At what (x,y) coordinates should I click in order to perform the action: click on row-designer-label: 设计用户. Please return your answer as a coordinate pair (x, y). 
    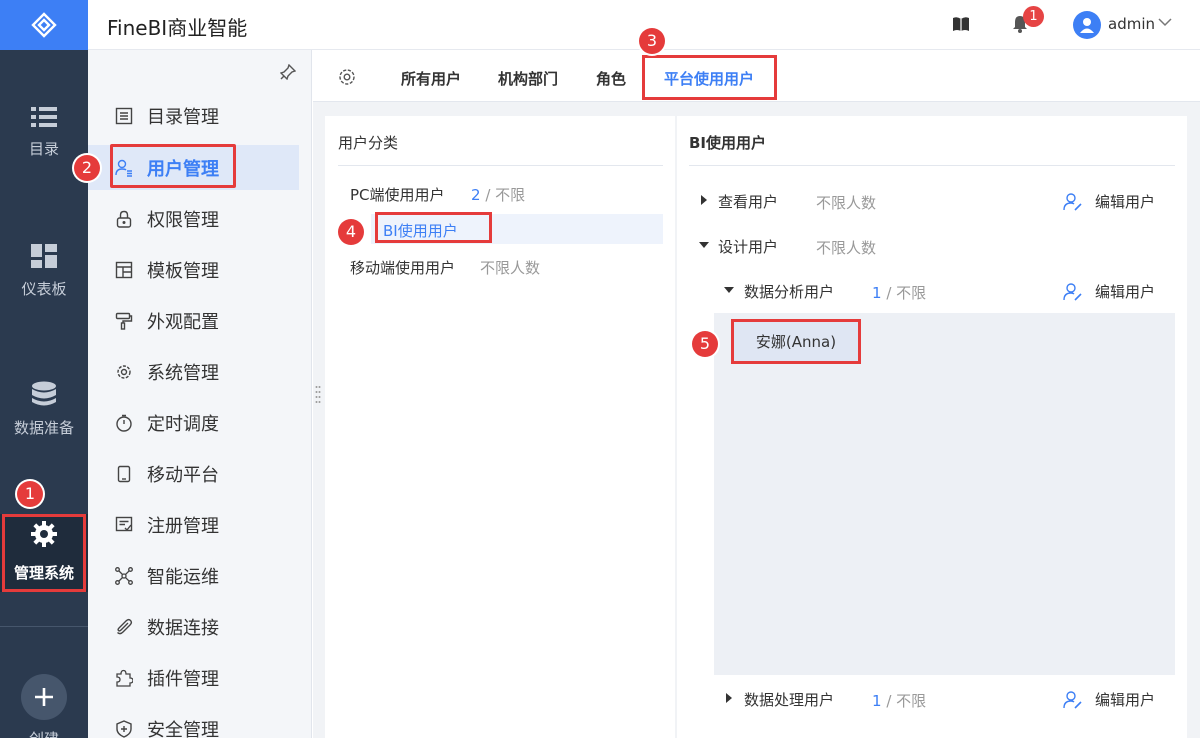
    Looking at the image, I should click on (748, 246).